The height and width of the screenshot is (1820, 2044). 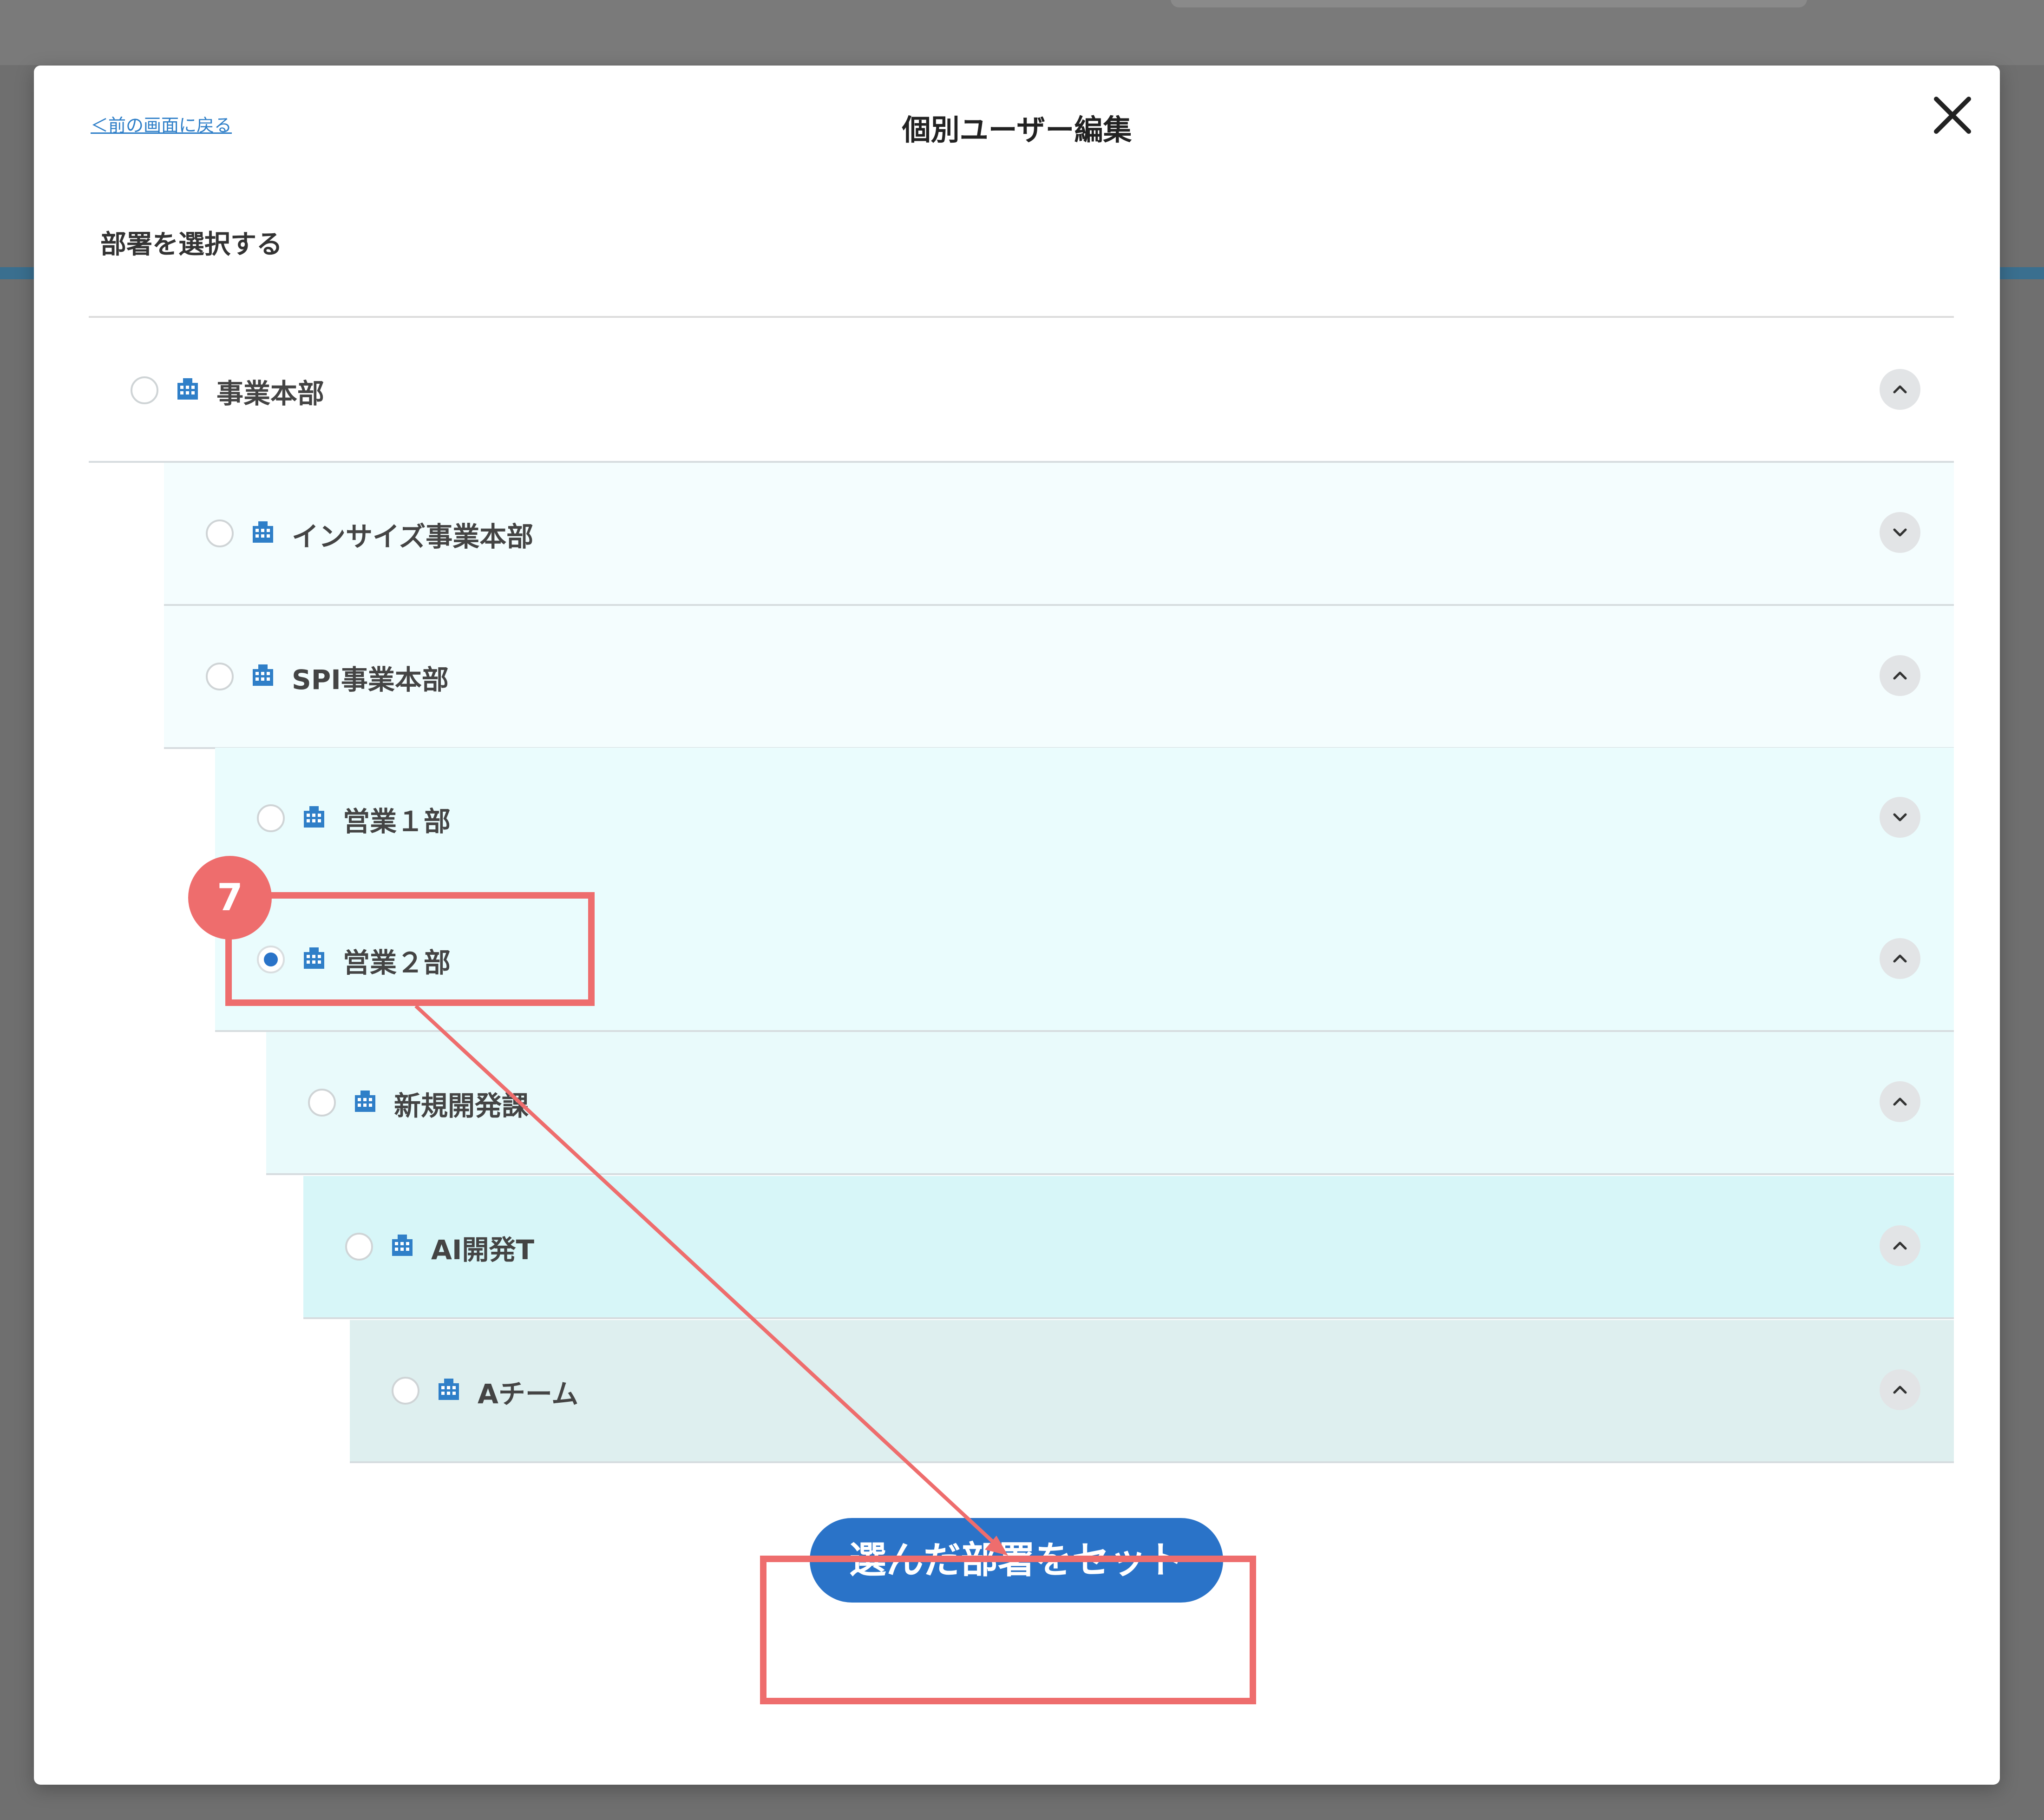 What do you see at coordinates (1128, 1247) in the screenshot?
I see `department-row: AI開発T` at bounding box center [1128, 1247].